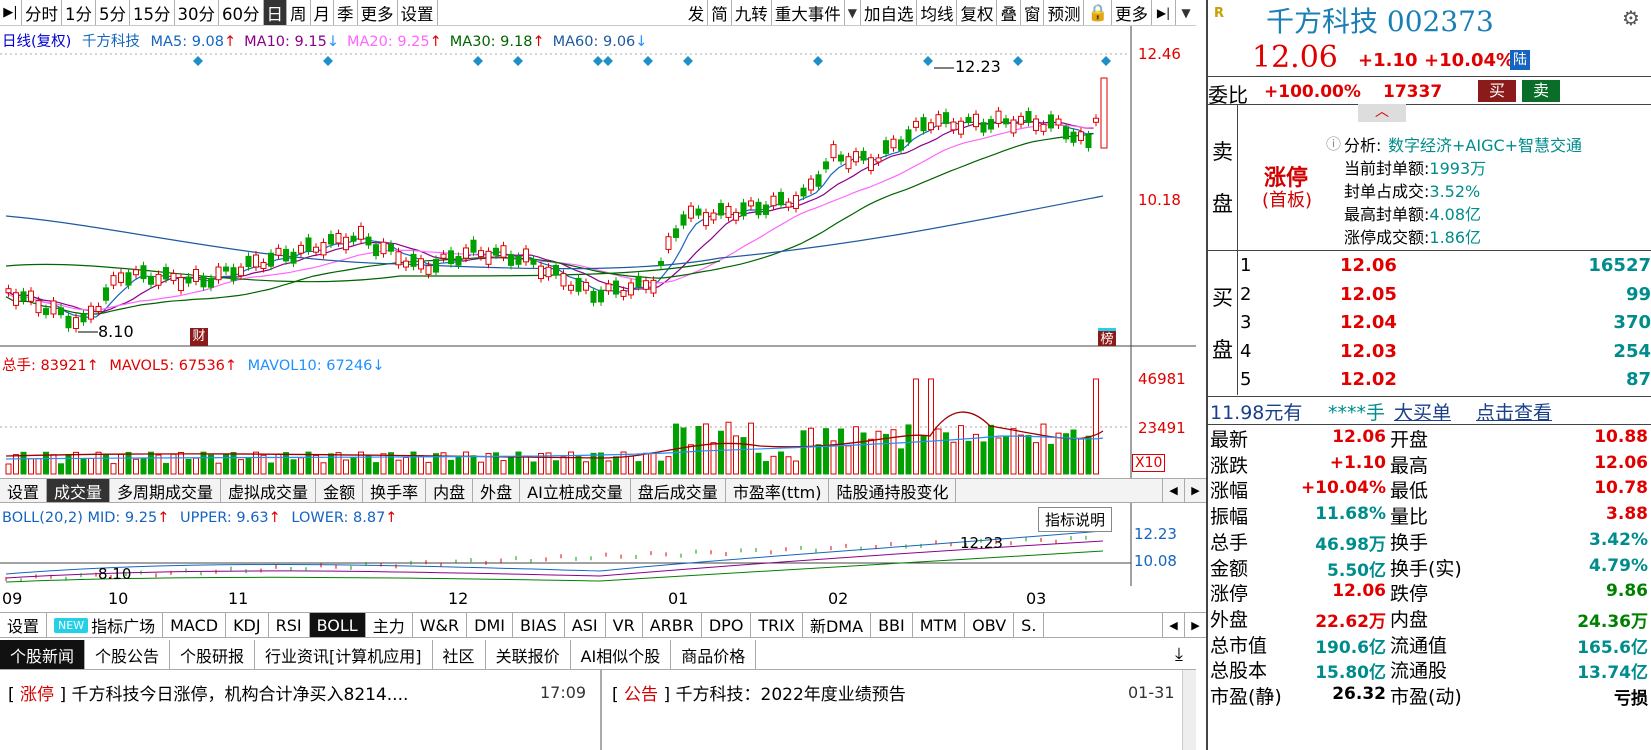  I want to click on news-tab: 关联报价, so click(528, 654).